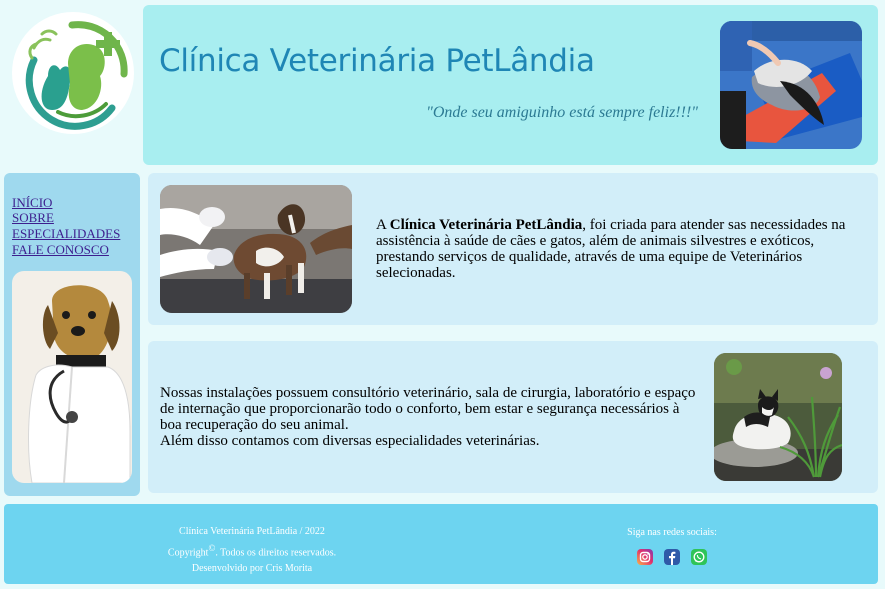 Image resolution: width=885 pixels, height=589 pixels. I want to click on whatsapp-icon, so click(699, 557).